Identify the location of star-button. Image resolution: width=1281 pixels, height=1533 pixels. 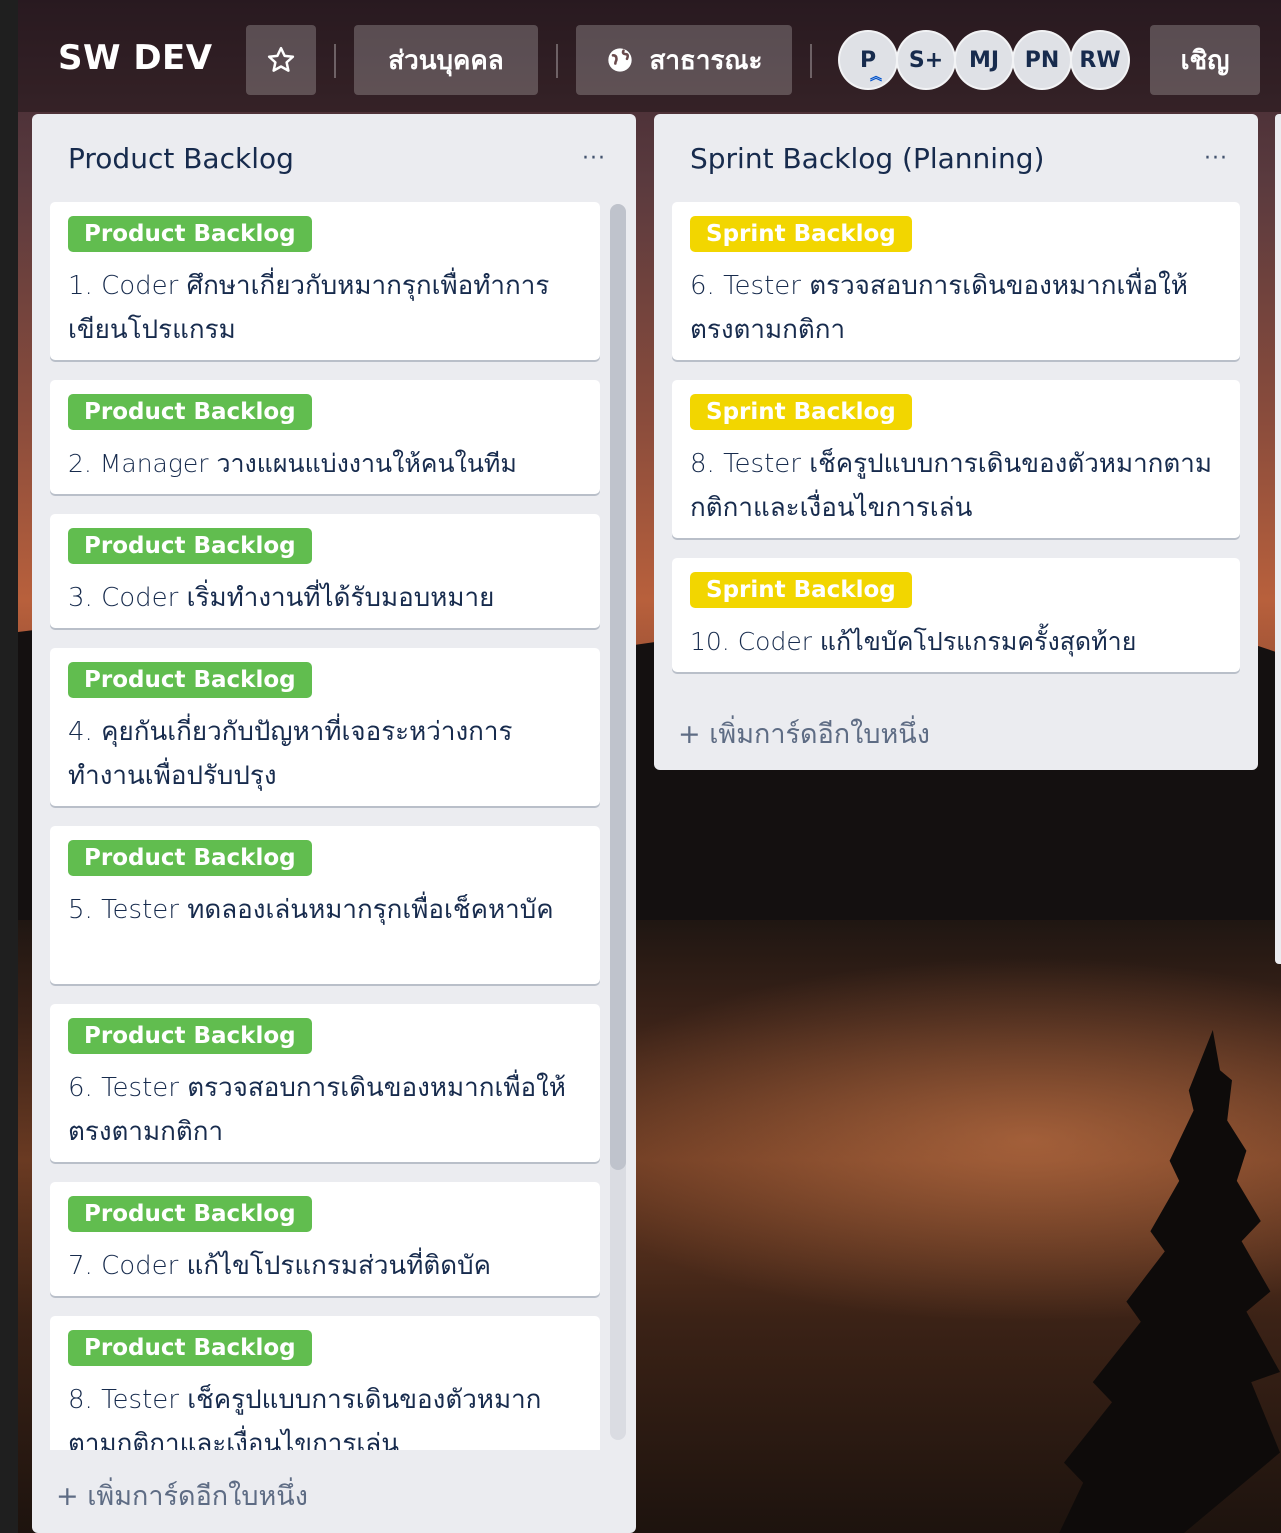
(281, 60).